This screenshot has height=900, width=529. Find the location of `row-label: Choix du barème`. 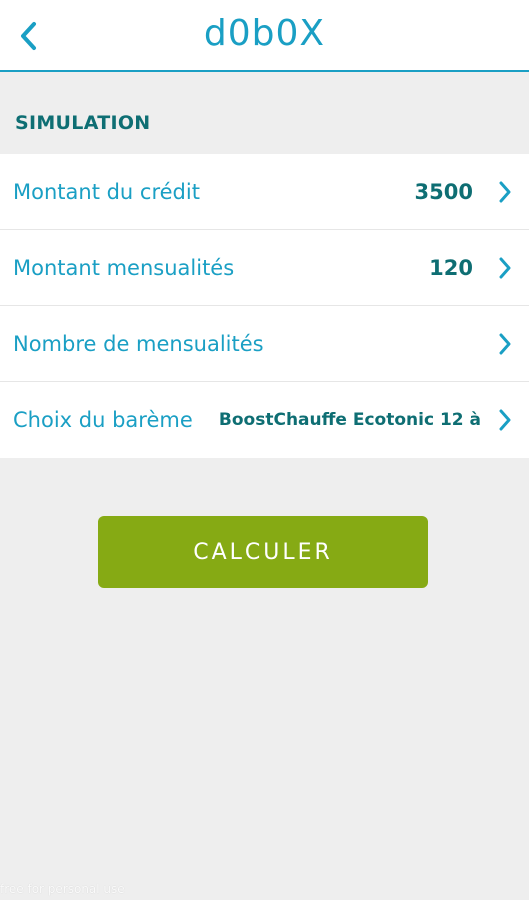

row-label: Choix du barème is located at coordinates (103, 420).